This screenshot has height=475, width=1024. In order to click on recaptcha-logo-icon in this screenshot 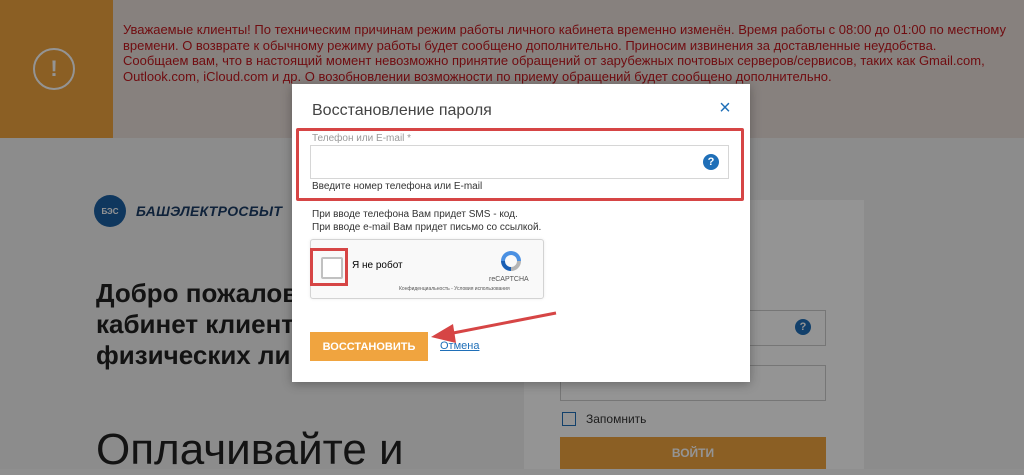, I will do `click(511, 261)`.